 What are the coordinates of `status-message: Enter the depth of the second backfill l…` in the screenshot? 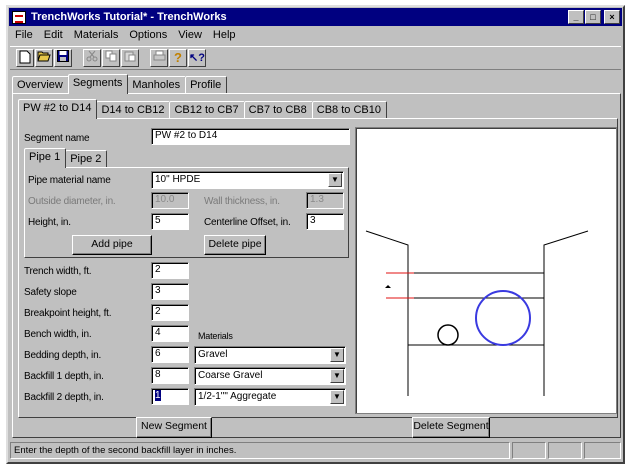 It's located at (260, 450).